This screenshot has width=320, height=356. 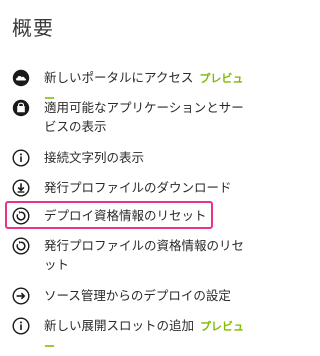 What do you see at coordinates (119, 325) in the screenshot?
I see `link-add-deployment-slot-label: 新しい展開スロットの追加` at bounding box center [119, 325].